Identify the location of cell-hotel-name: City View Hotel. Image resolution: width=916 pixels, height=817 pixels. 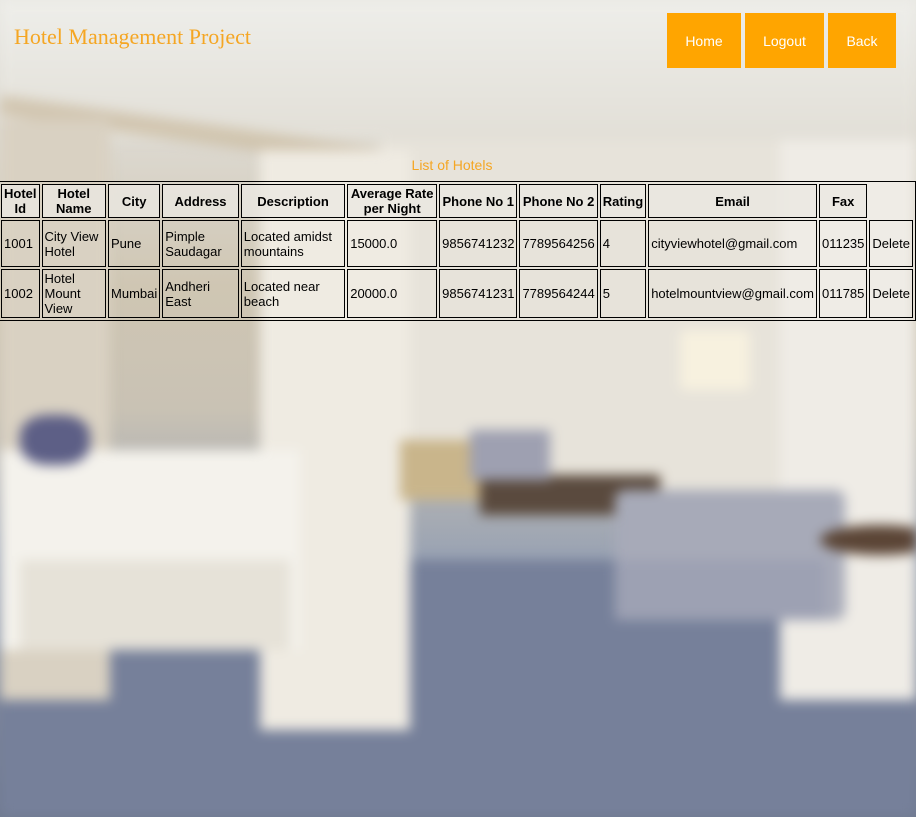
(74, 243).